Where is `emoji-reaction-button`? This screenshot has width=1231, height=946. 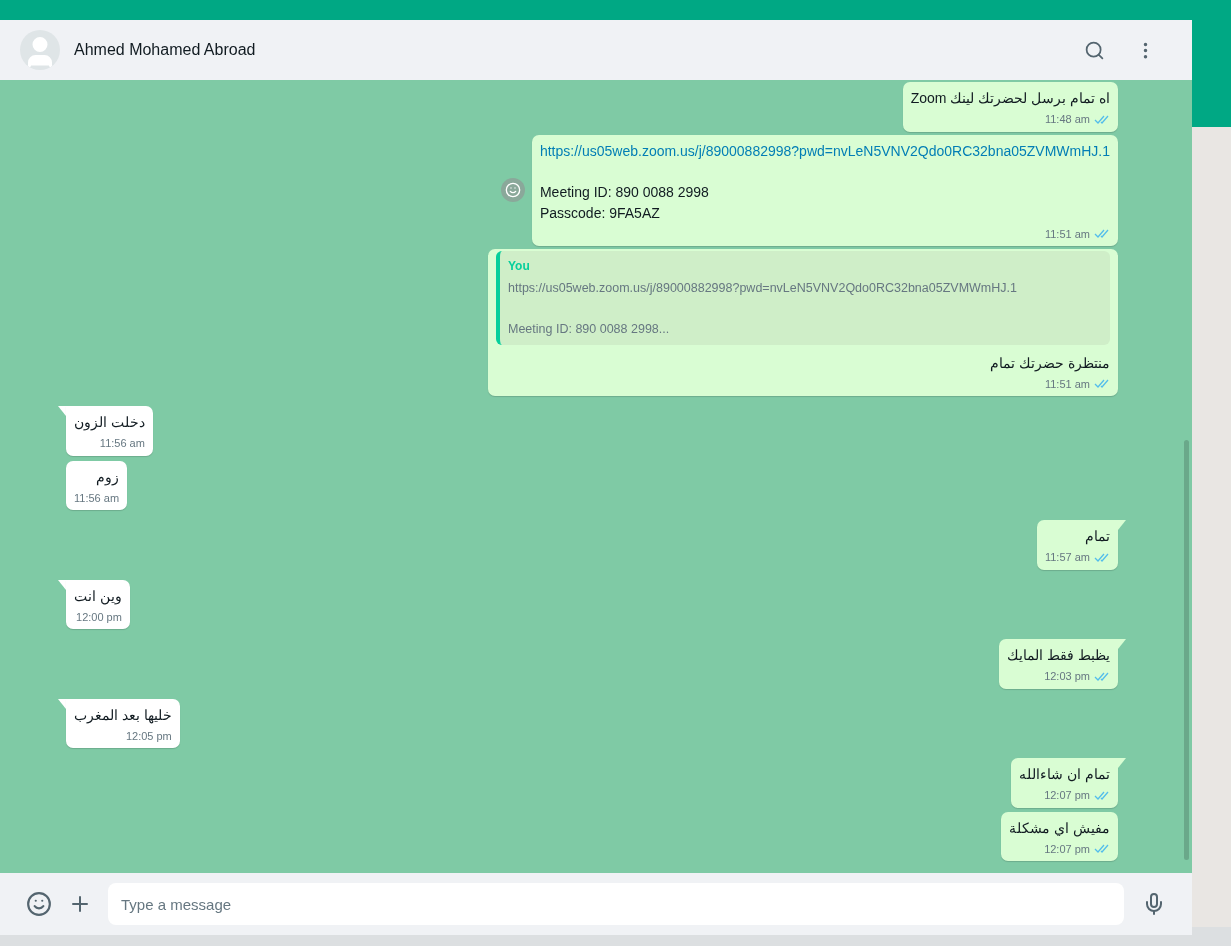 emoji-reaction-button is located at coordinates (512, 190).